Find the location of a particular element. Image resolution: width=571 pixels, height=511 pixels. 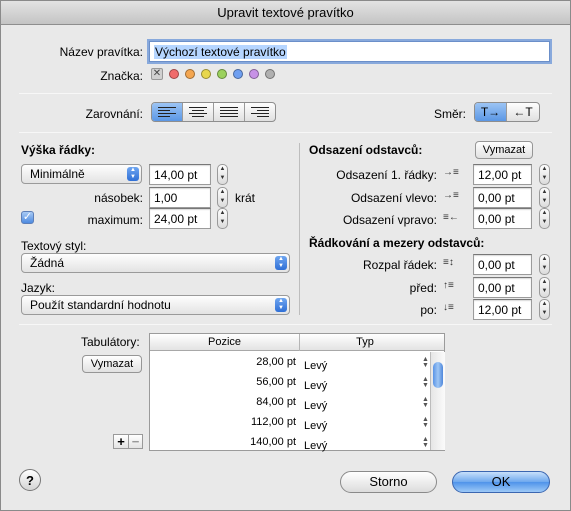

tab-position-cell: 28,00 pt is located at coordinates (223, 362).